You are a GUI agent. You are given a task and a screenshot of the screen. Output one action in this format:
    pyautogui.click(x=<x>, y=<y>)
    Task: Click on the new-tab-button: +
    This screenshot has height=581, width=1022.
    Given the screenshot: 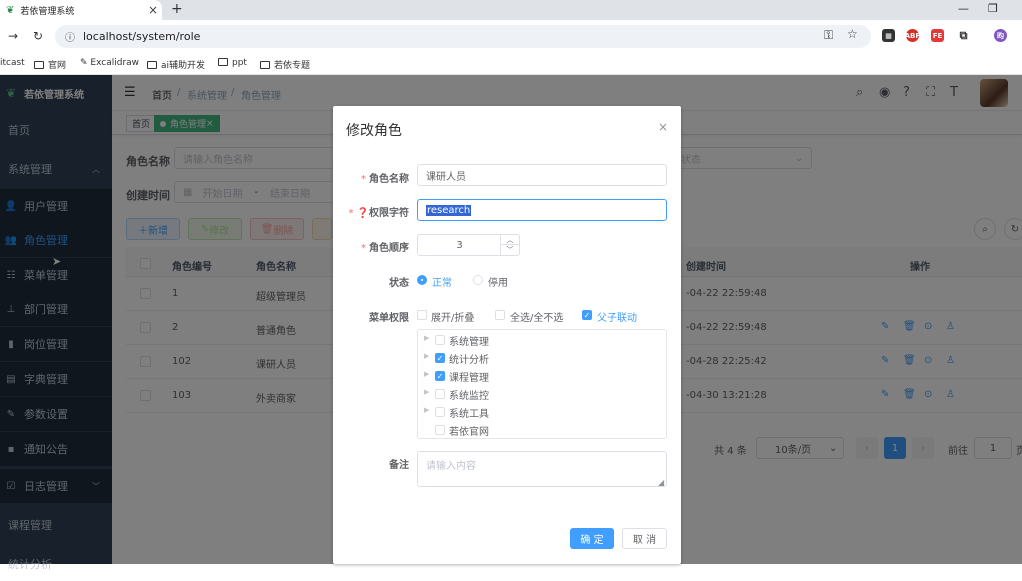 What is the action you would take?
    pyautogui.click(x=177, y=9)
    